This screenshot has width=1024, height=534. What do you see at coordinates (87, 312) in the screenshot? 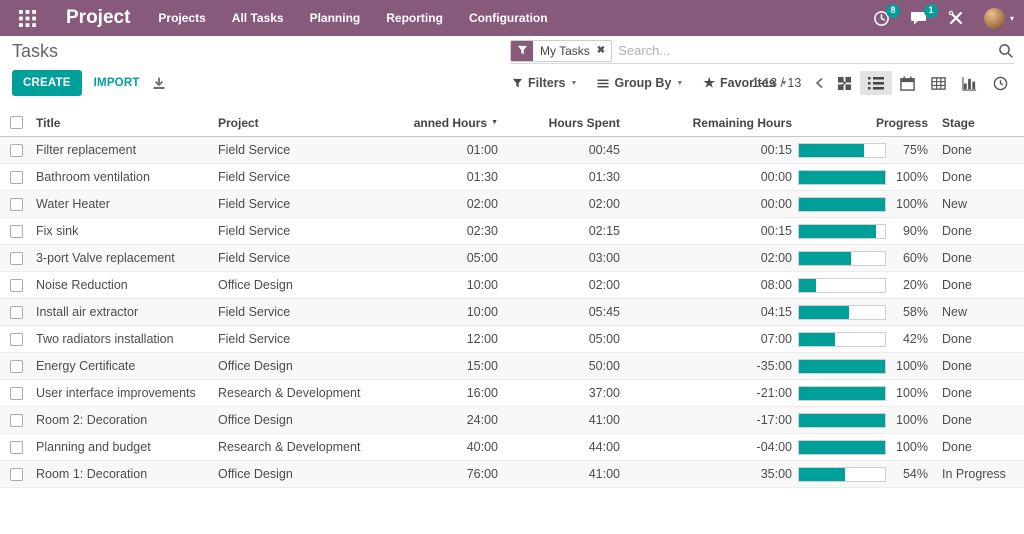
I see `task-title: Install air extractor` at bounding box center [87, 312].